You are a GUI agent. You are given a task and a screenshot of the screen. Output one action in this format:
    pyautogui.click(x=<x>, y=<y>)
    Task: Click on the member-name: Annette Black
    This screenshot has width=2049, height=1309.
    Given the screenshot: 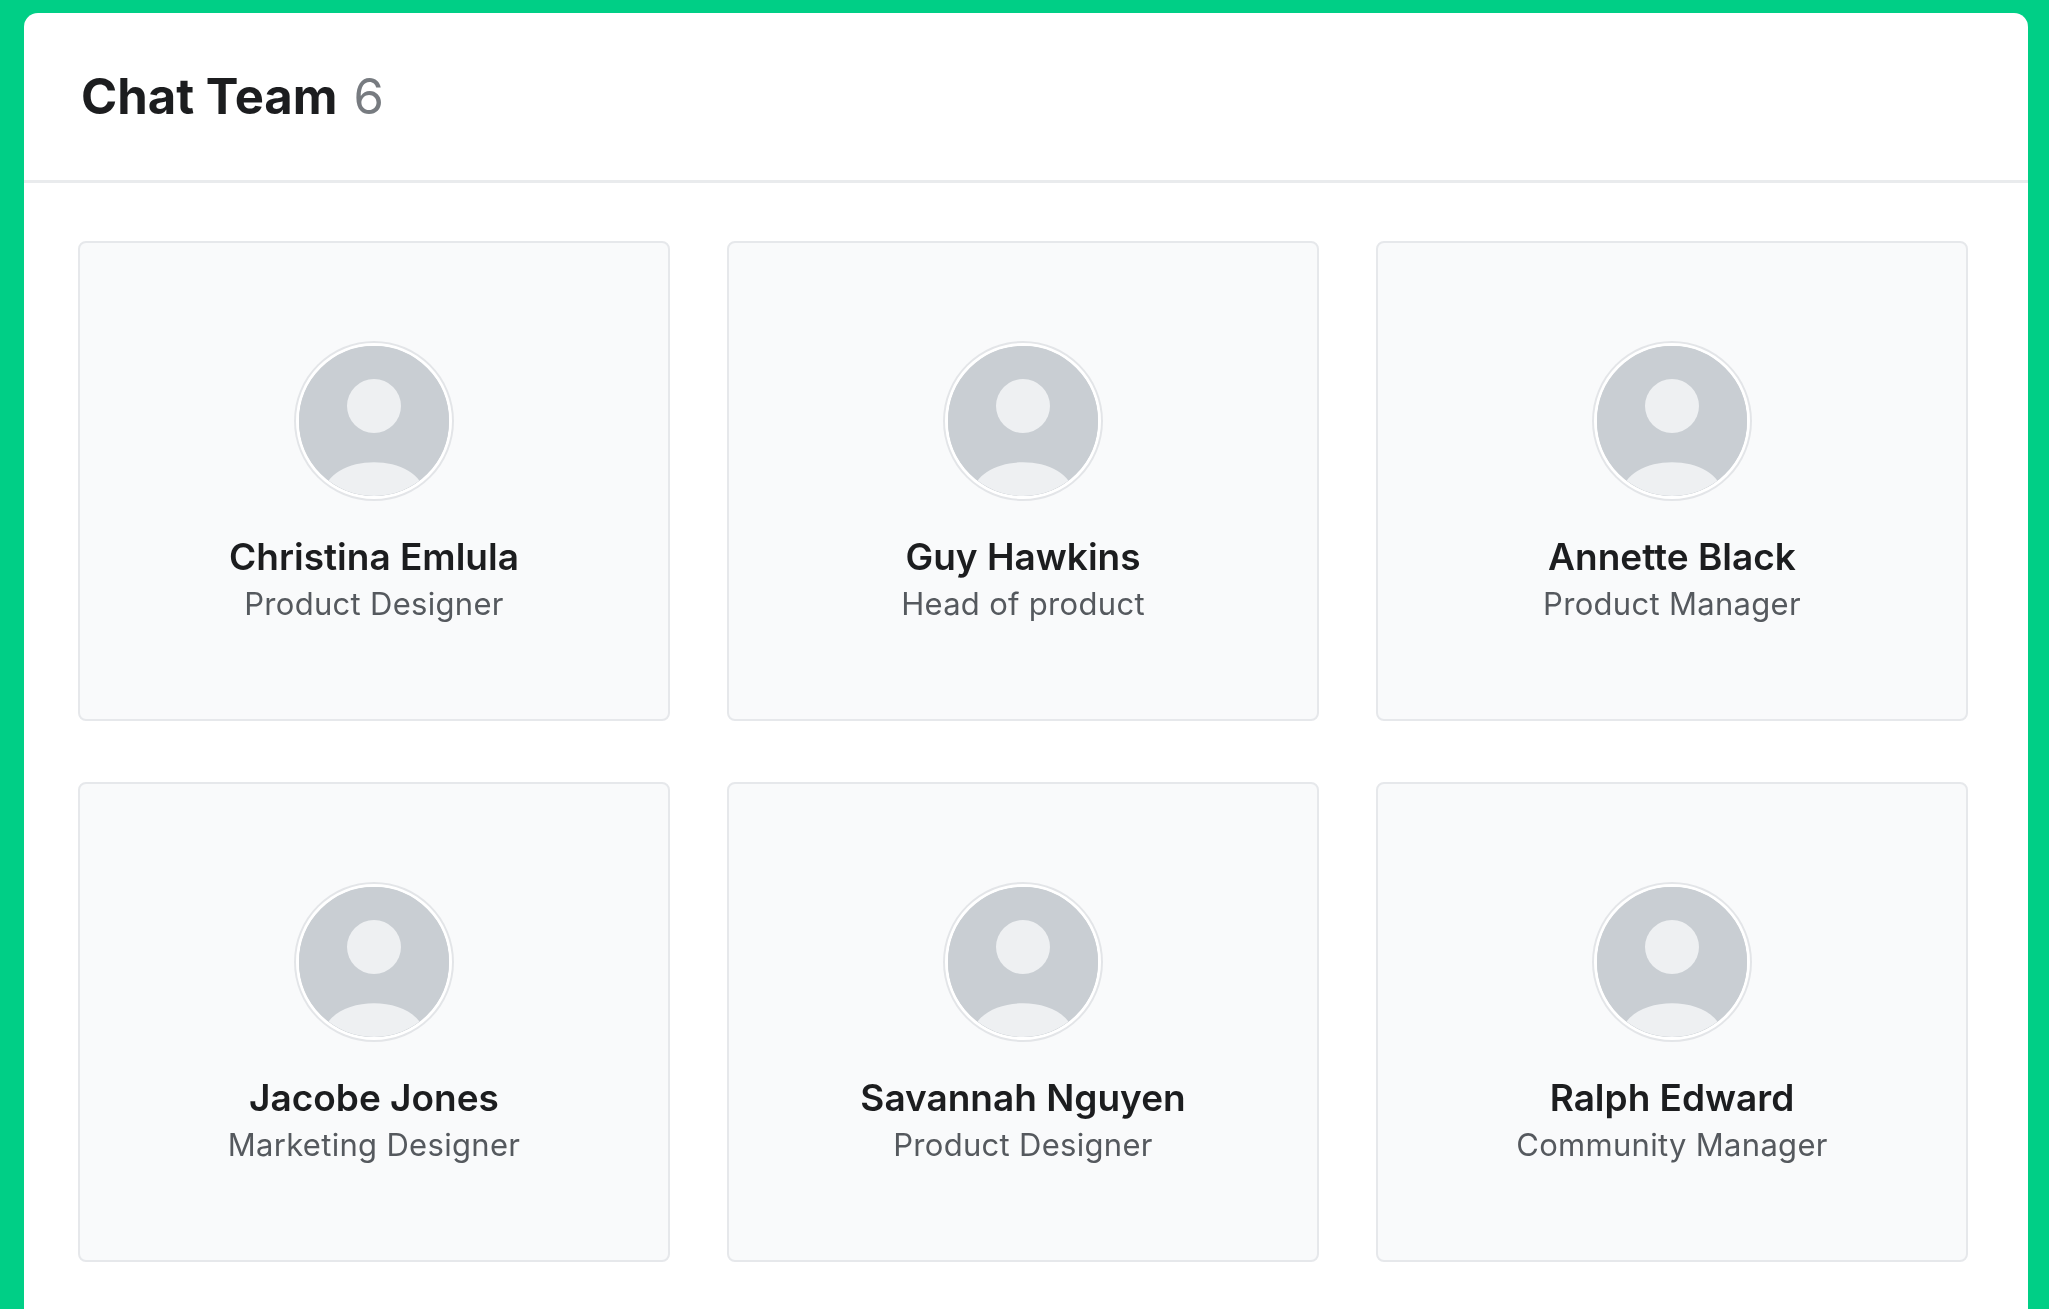 What is the action you would take?
    pyautogui.click(x=1672, y=557)
    